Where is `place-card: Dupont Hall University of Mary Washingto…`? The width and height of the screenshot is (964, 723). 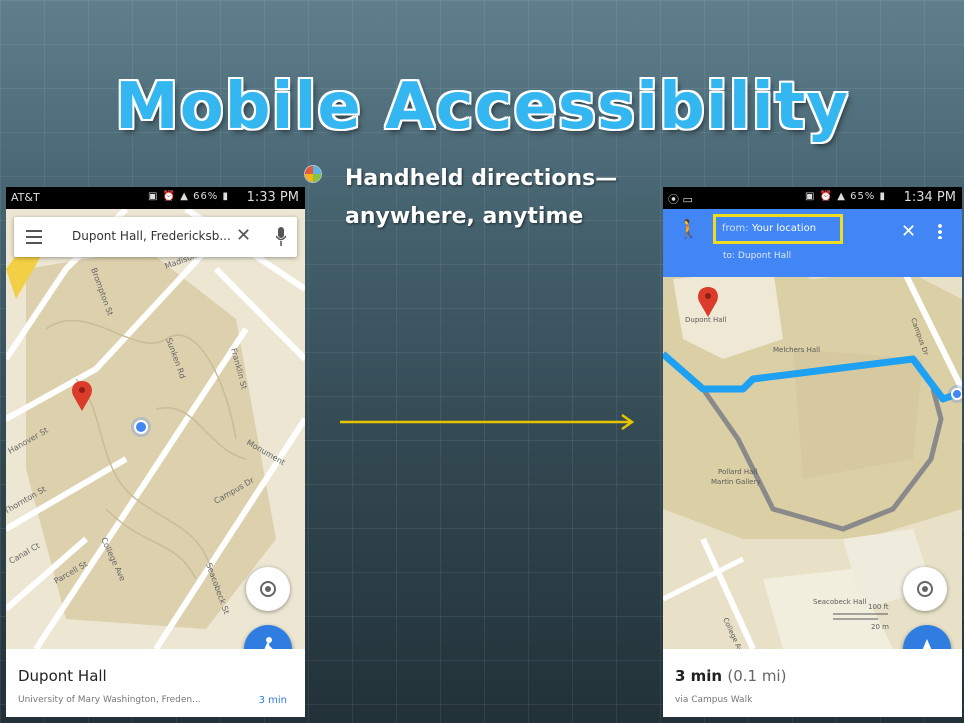 place-card: Dupont Hall University of Mary Washingto… is located at coordinates (155, 683).